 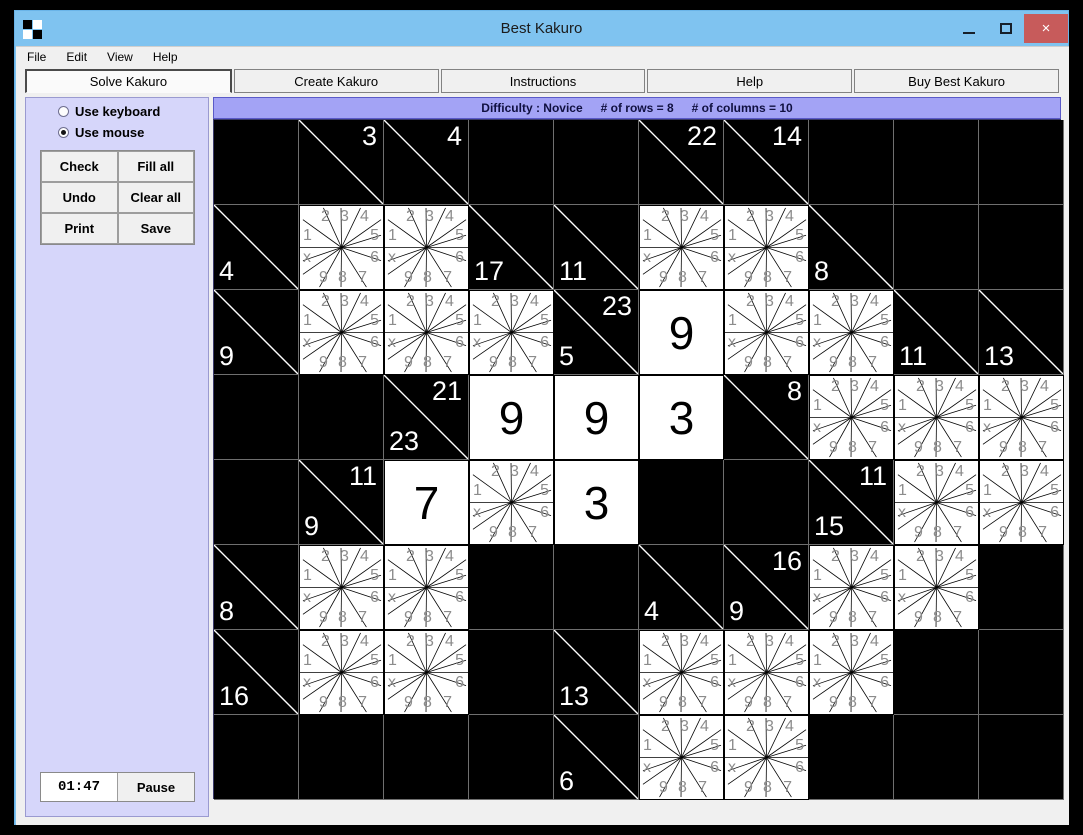 What do you see at coordinates (155, 166) in the screenshot?
I see `fill-all-button: Fill all` at bounding box center [155, 166].